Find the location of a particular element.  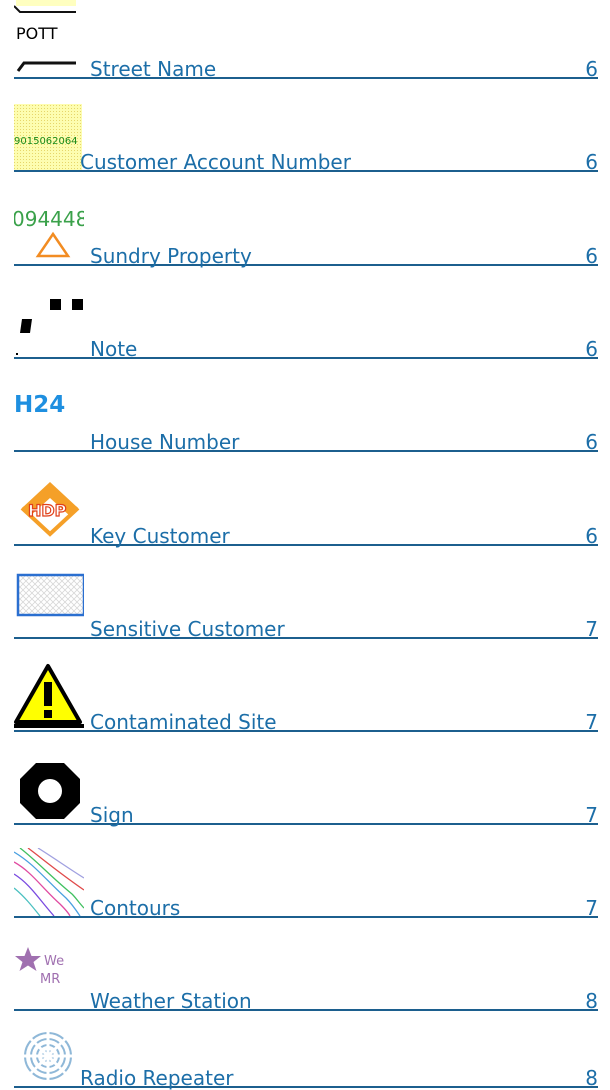

toc-entry-label: Key Customer is located at coordinates (160, 536).